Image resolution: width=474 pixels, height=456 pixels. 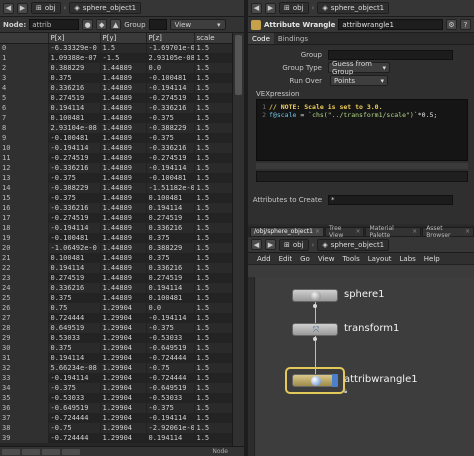 I want to click on table-row: 10 -0.194114 1.44889 -0.336216 1.5, so click(x=116, y=148).